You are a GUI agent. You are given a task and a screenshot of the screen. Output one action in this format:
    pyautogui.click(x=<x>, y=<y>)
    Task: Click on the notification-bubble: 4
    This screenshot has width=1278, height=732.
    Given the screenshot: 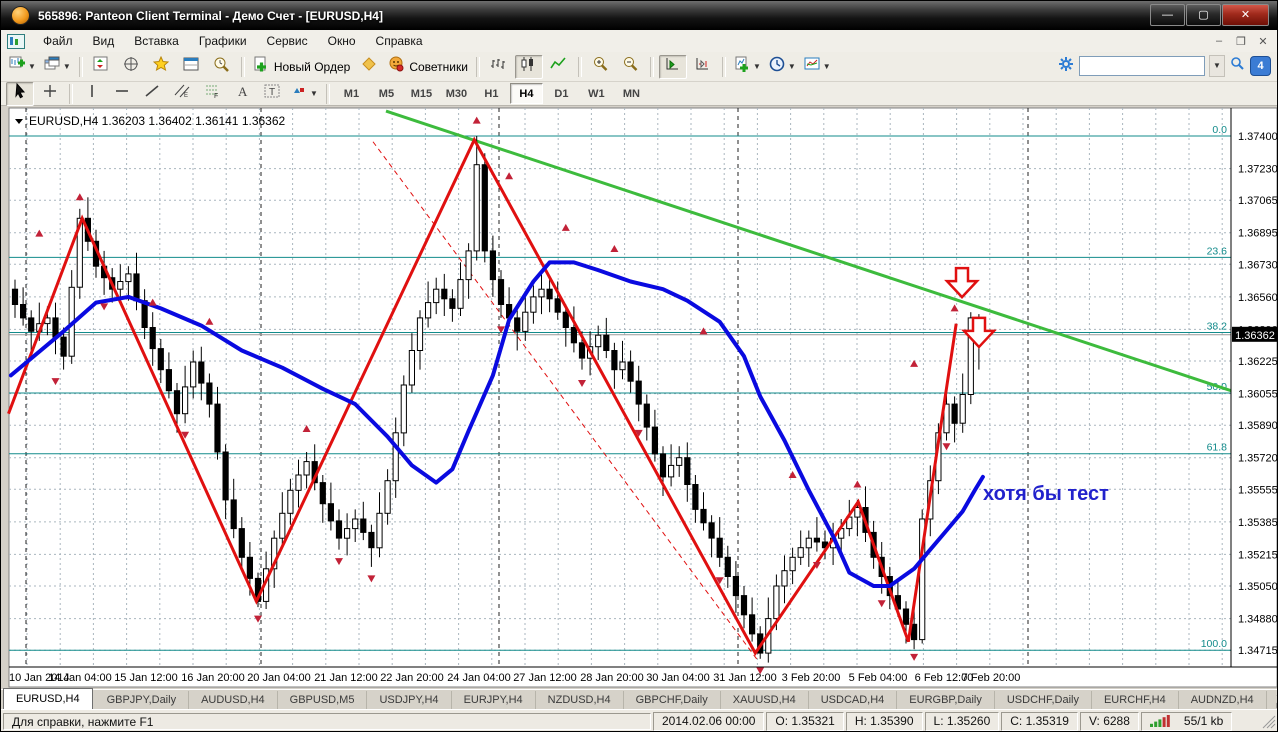 What is the action you would take?
    pyautogui.click(x=1260, y=66)
    